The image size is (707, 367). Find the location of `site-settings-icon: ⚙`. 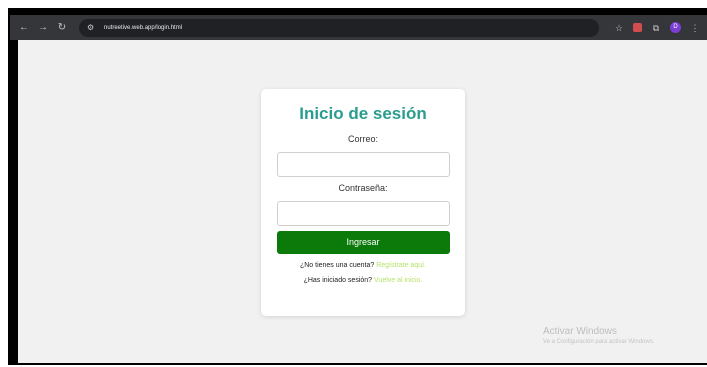

site-settings-icon: ⚙ is located at coordinates (92, 28).